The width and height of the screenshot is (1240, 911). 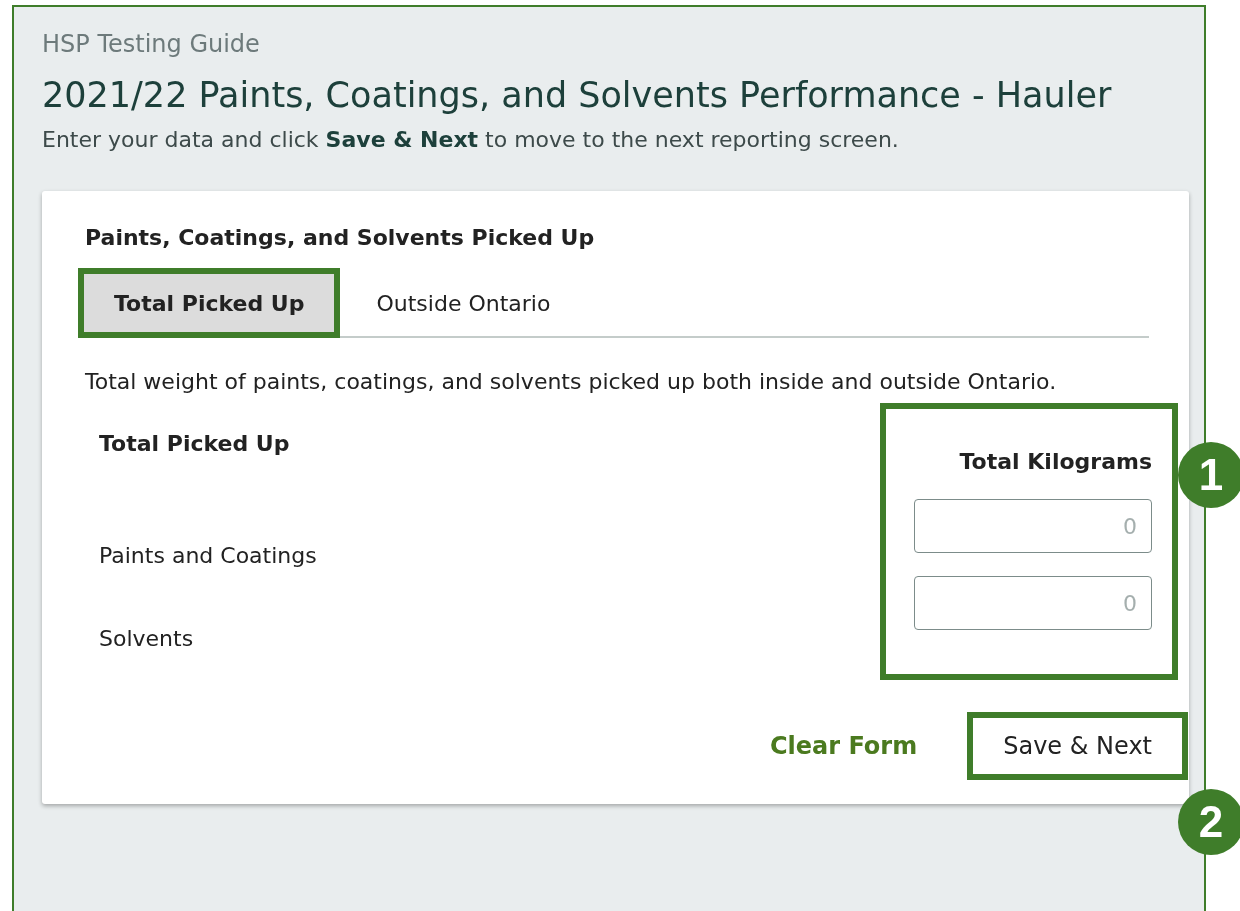 I want to click on page-title: 2021/22 Paints, Coatings, and Solvents Performance - Hauler, so click(x=577, y=95).